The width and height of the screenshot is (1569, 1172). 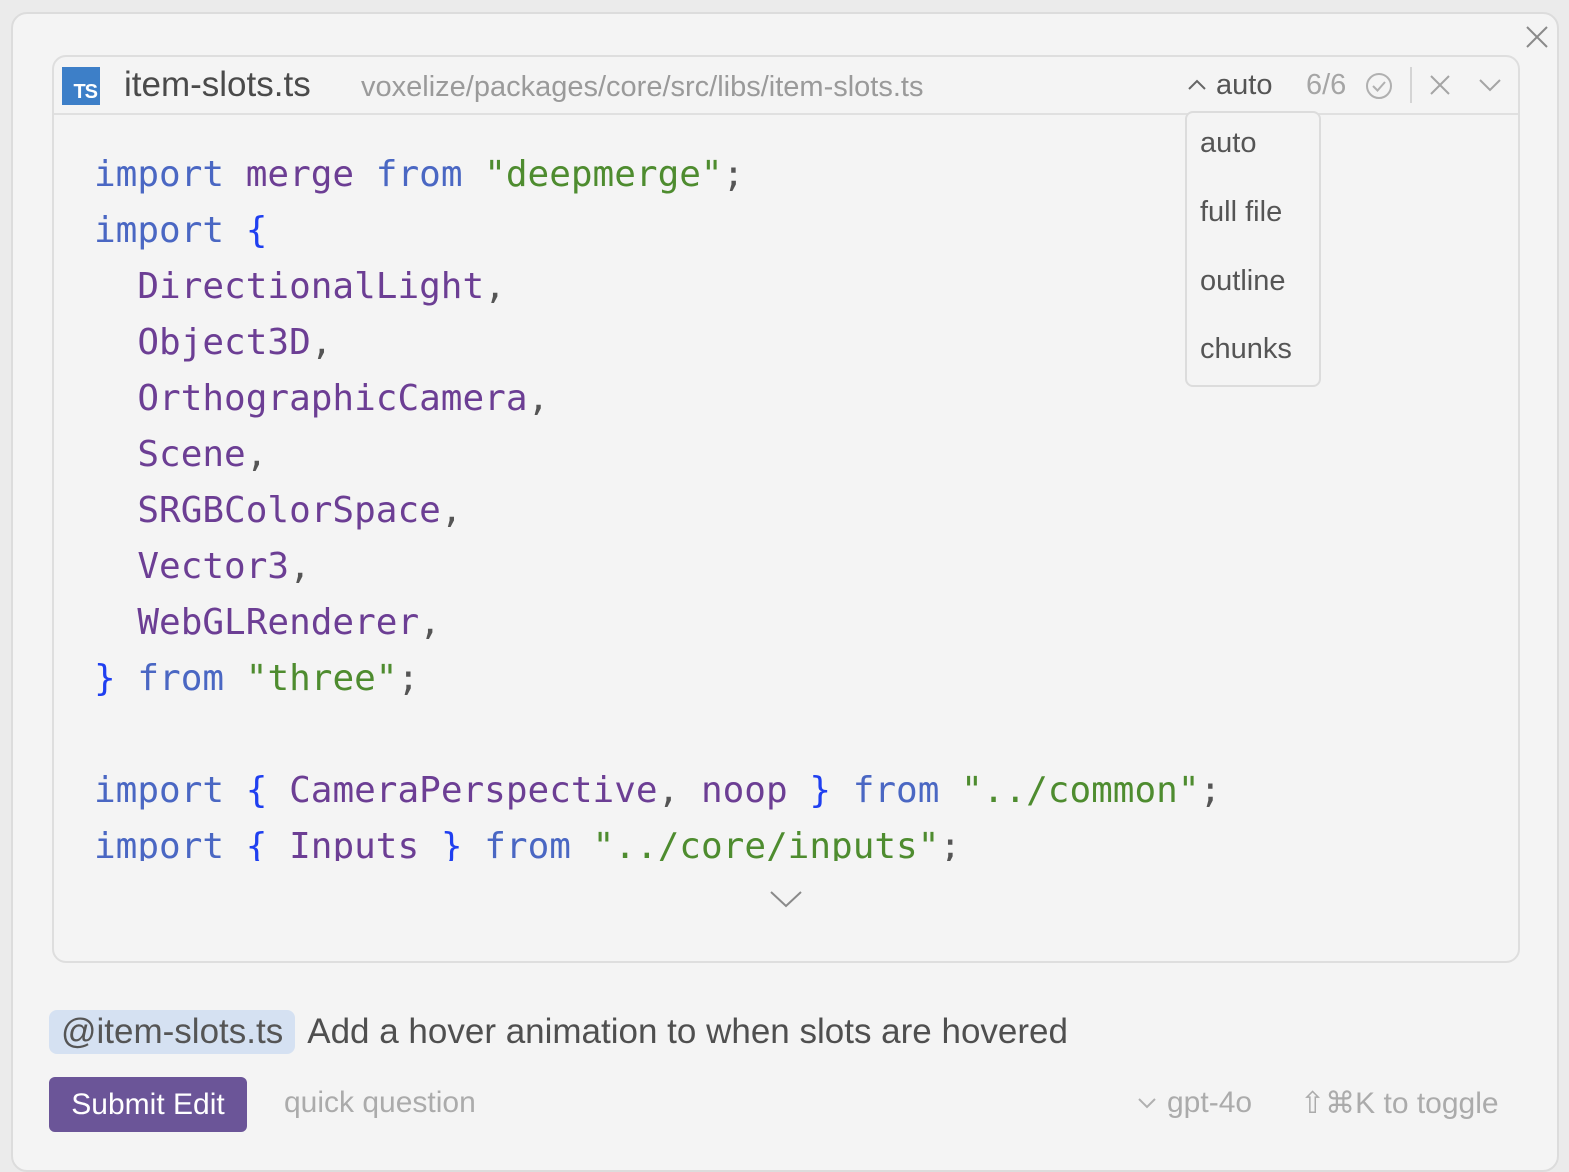 What do you see at coordinates (794, 511) in the screenshot?
I see `code-line: SRGBColorSpace,` at bounding box center [794, 511].